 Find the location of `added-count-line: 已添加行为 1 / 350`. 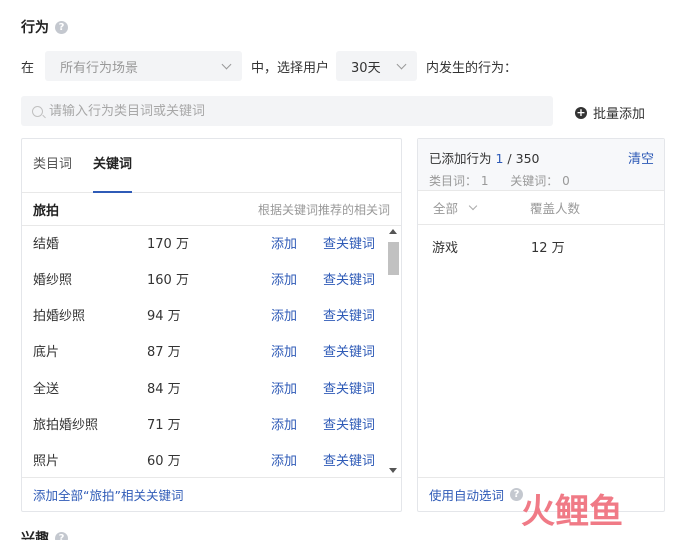

added-count-line: 已添加行为 1 / 350 is located at coordinates (541, 157).